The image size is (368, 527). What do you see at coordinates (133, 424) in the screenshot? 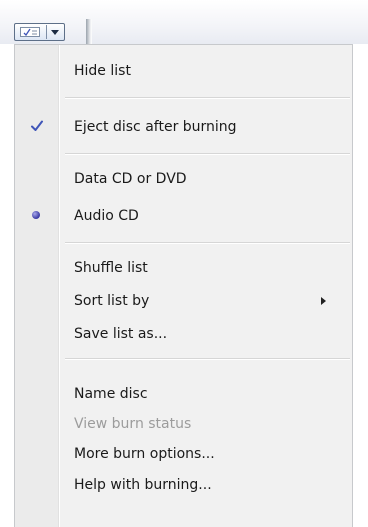
I see `menu-item-label: View burn status` at bounding box center [133, 424].